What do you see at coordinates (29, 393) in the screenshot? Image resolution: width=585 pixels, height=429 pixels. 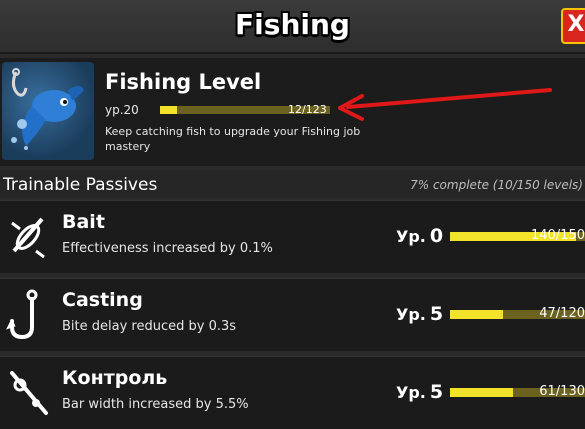 I see `rod-icon` at bounding box center [29, 393].